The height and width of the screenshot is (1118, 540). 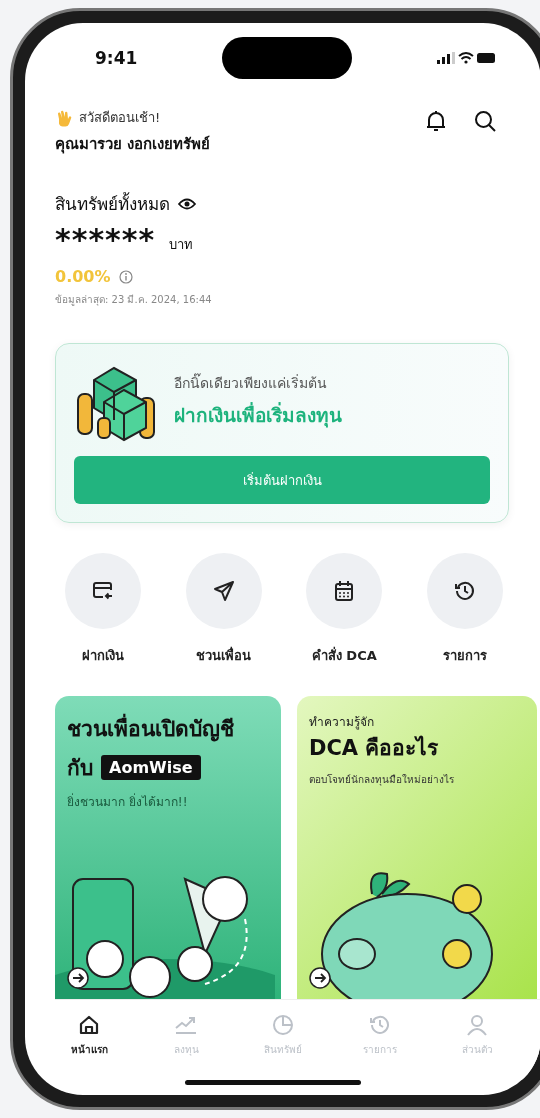 What do you see at coordinates (133, 145) in the screenshot?
I see `user-name: คุณมารวย งอกเงยทรัพย์` at bounding box center [133, 145].